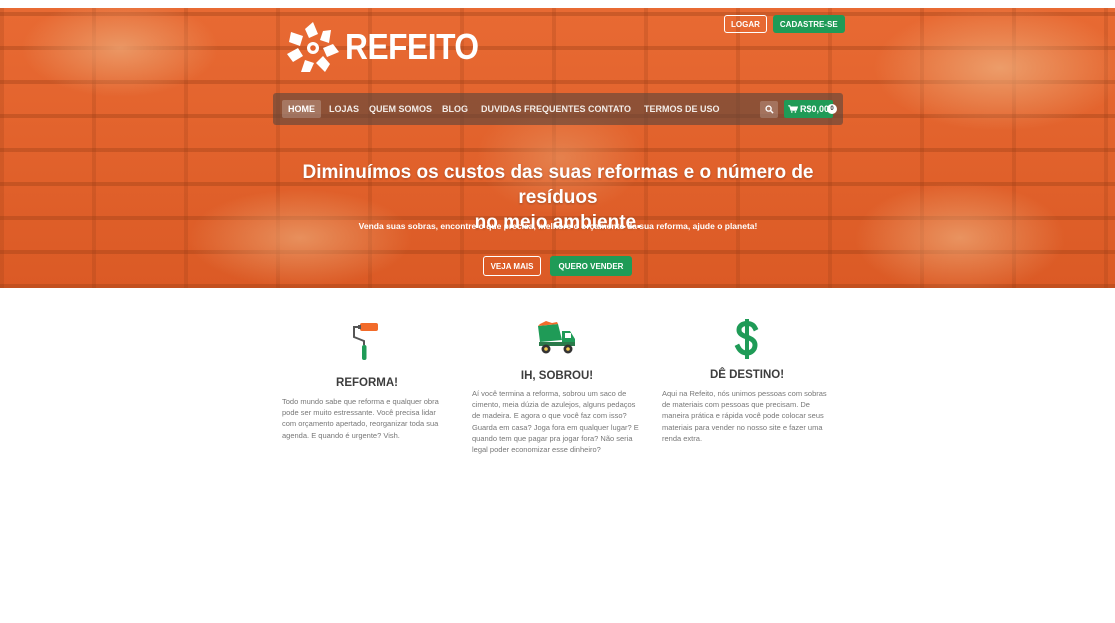 The width and height of the screenshot is (1115, 623). I want to click on auth-buttons: LOGAR CADASTRE-SE, so click(784, 24).